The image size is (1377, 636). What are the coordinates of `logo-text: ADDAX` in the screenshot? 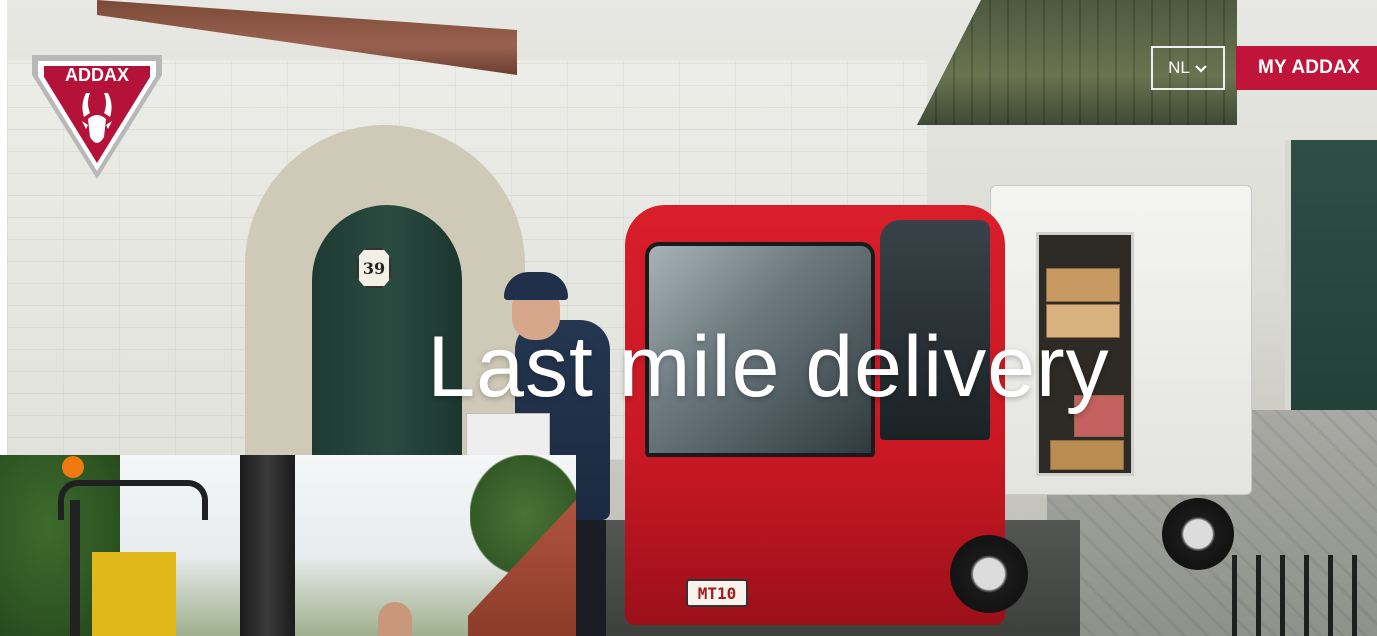 It's located at (97, 75).